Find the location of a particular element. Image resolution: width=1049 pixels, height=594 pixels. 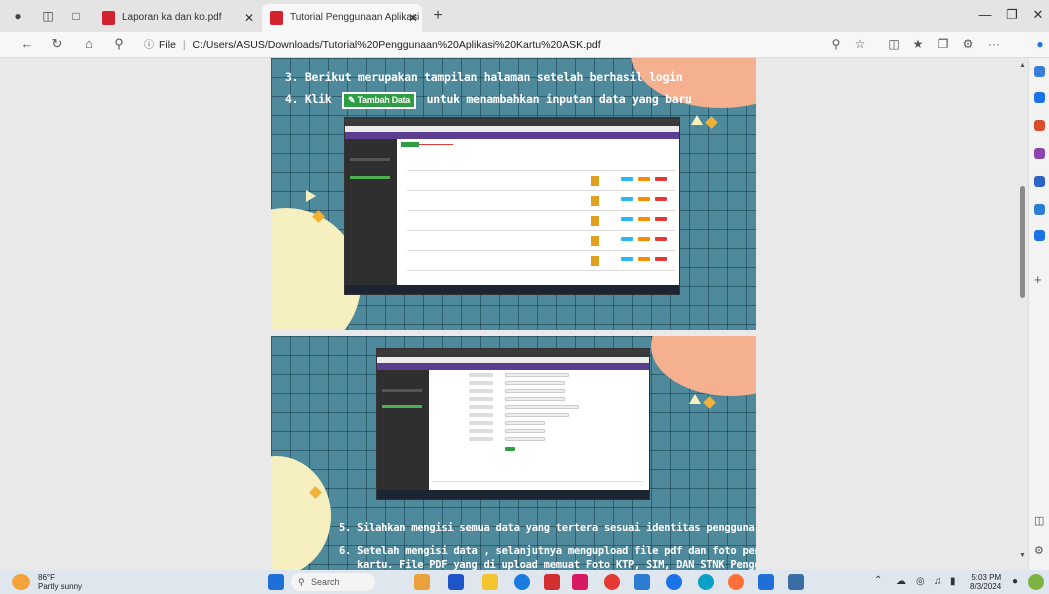

back-icon: ← is located at coordinates (27, 43).